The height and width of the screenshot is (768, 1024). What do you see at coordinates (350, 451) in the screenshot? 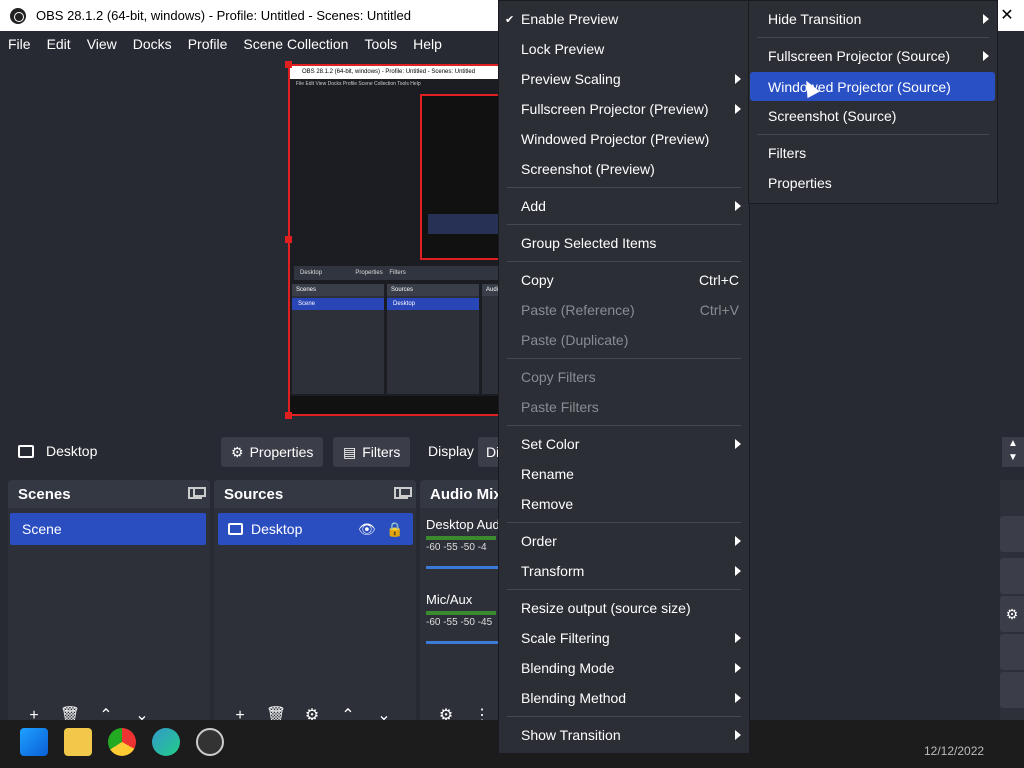
I see `filters-icon: ▤` at bounding box center [350, 451].